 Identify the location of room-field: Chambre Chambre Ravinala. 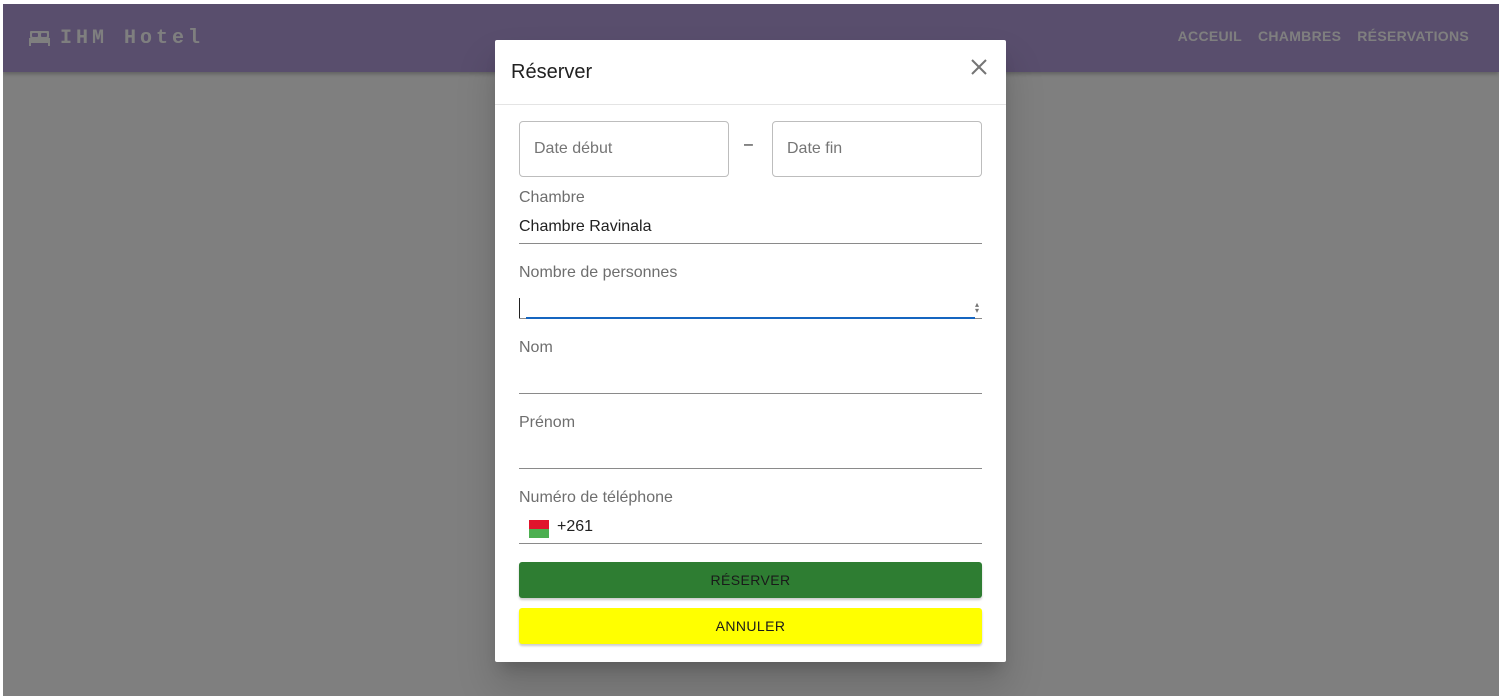
(750, 217).